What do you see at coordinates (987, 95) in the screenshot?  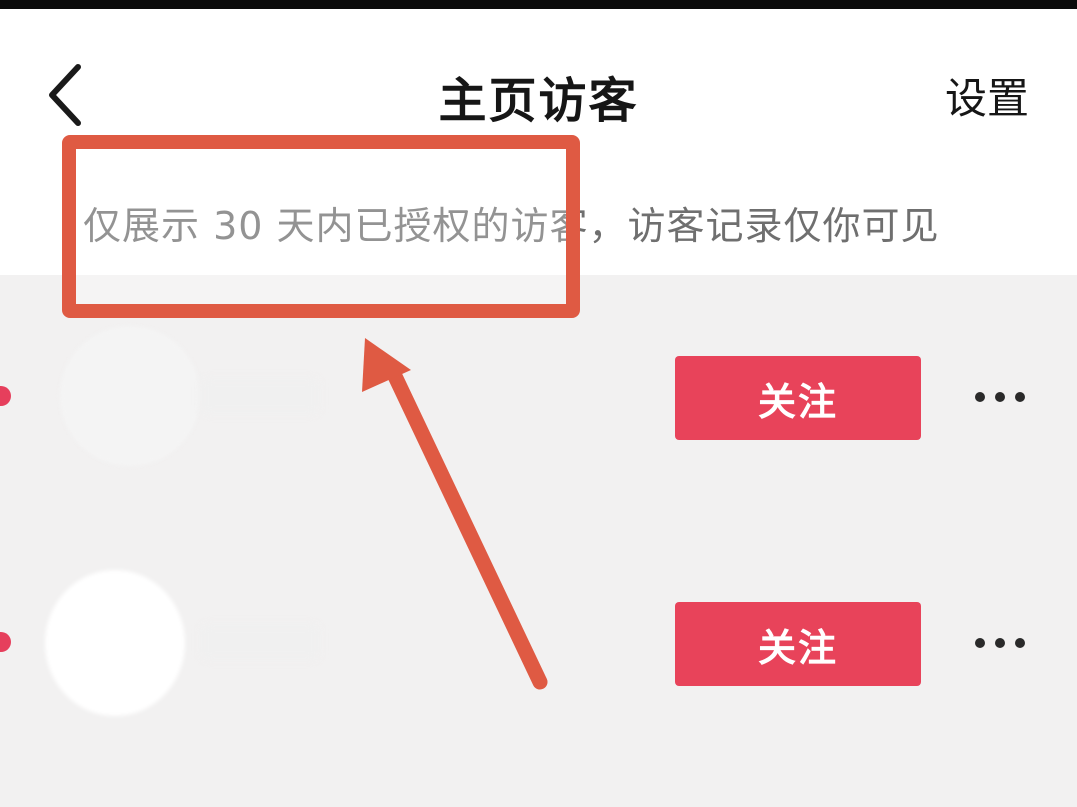 I see `settings-button: 设置` at bounding box center [987, 95].